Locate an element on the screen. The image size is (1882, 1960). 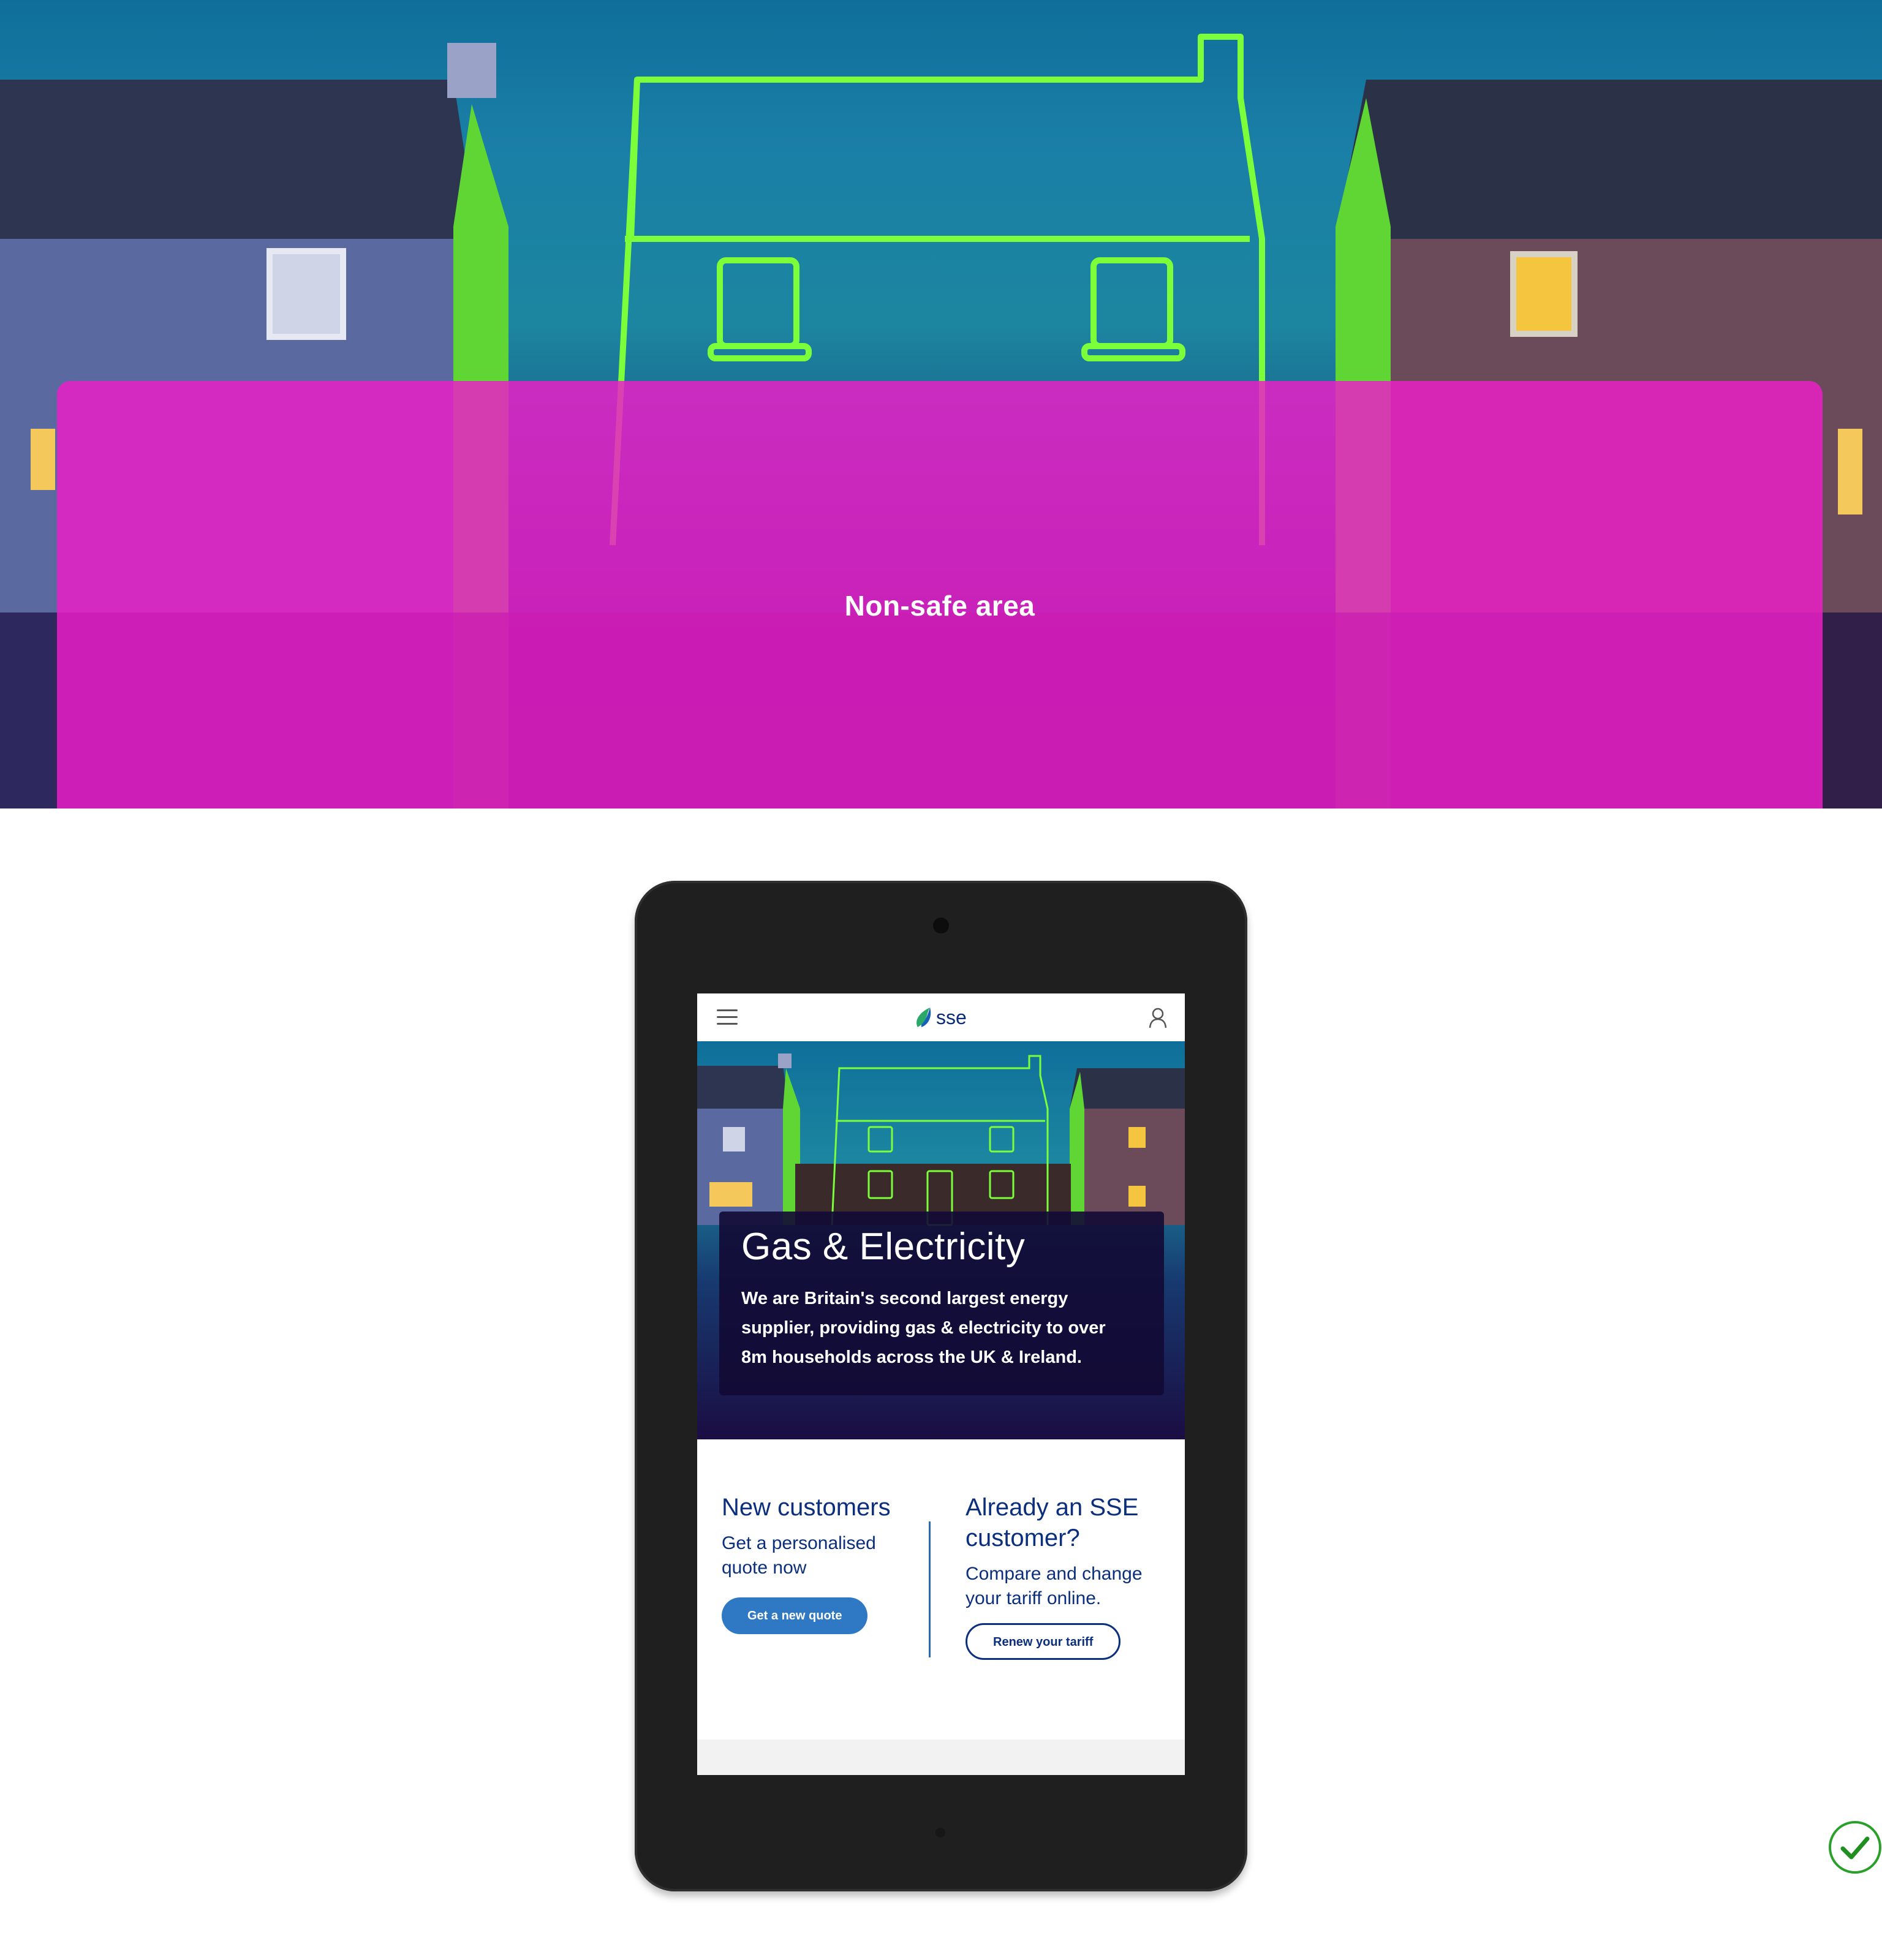
new-customers-subtext: Get a personalised quote now is located at coordinates (799, 1556).